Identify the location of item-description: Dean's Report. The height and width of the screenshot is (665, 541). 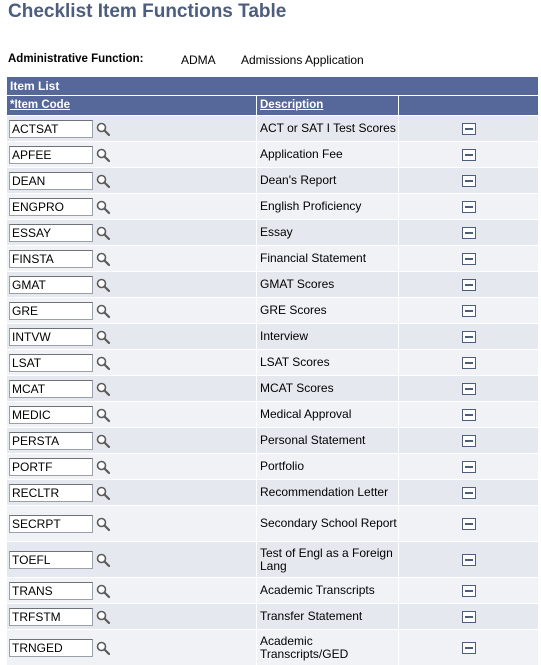
(298, 180).